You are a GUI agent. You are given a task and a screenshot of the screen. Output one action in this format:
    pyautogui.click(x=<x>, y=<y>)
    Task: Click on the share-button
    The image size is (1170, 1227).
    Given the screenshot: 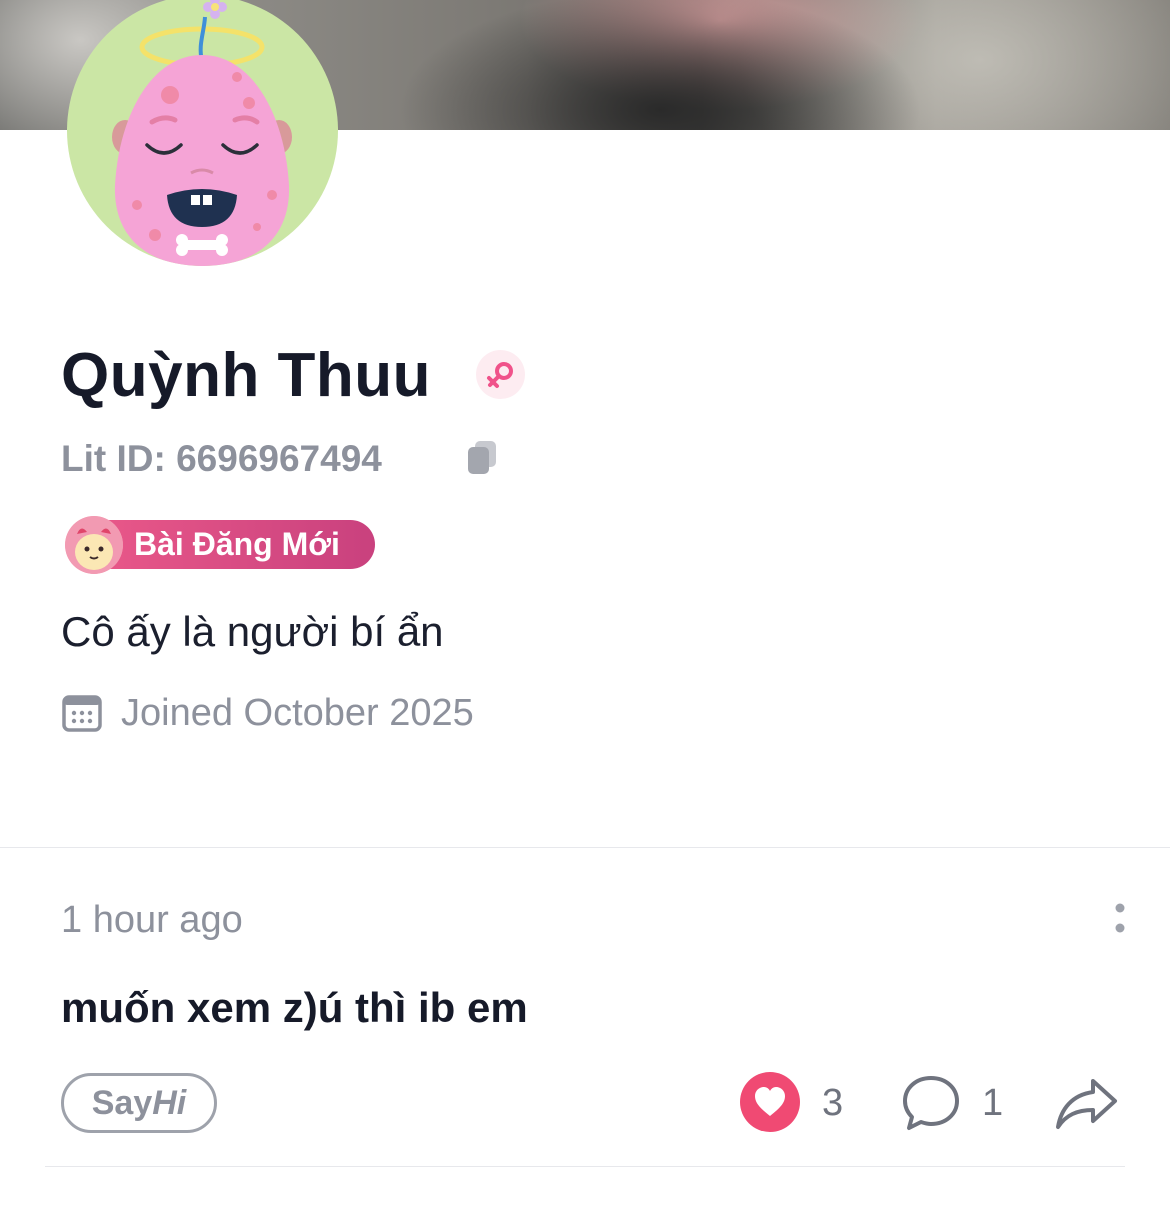 What is the action you would take?
    pyautogui.click(x=1086, y=1103)
    